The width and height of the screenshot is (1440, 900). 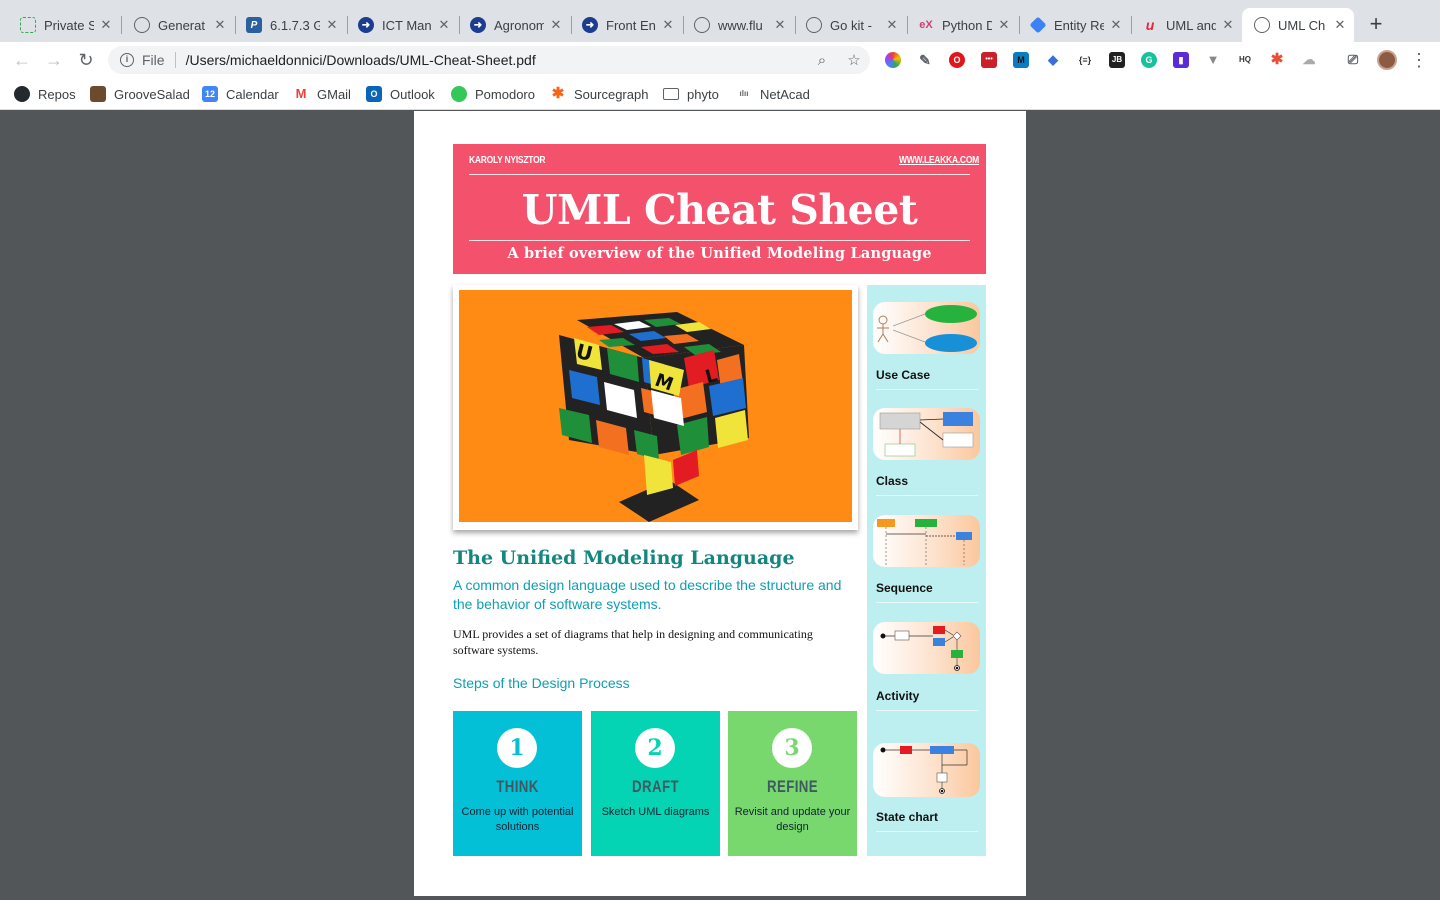 I want to click on tab-11-active: UML Ch ✕, so click(x=1298, y=25).